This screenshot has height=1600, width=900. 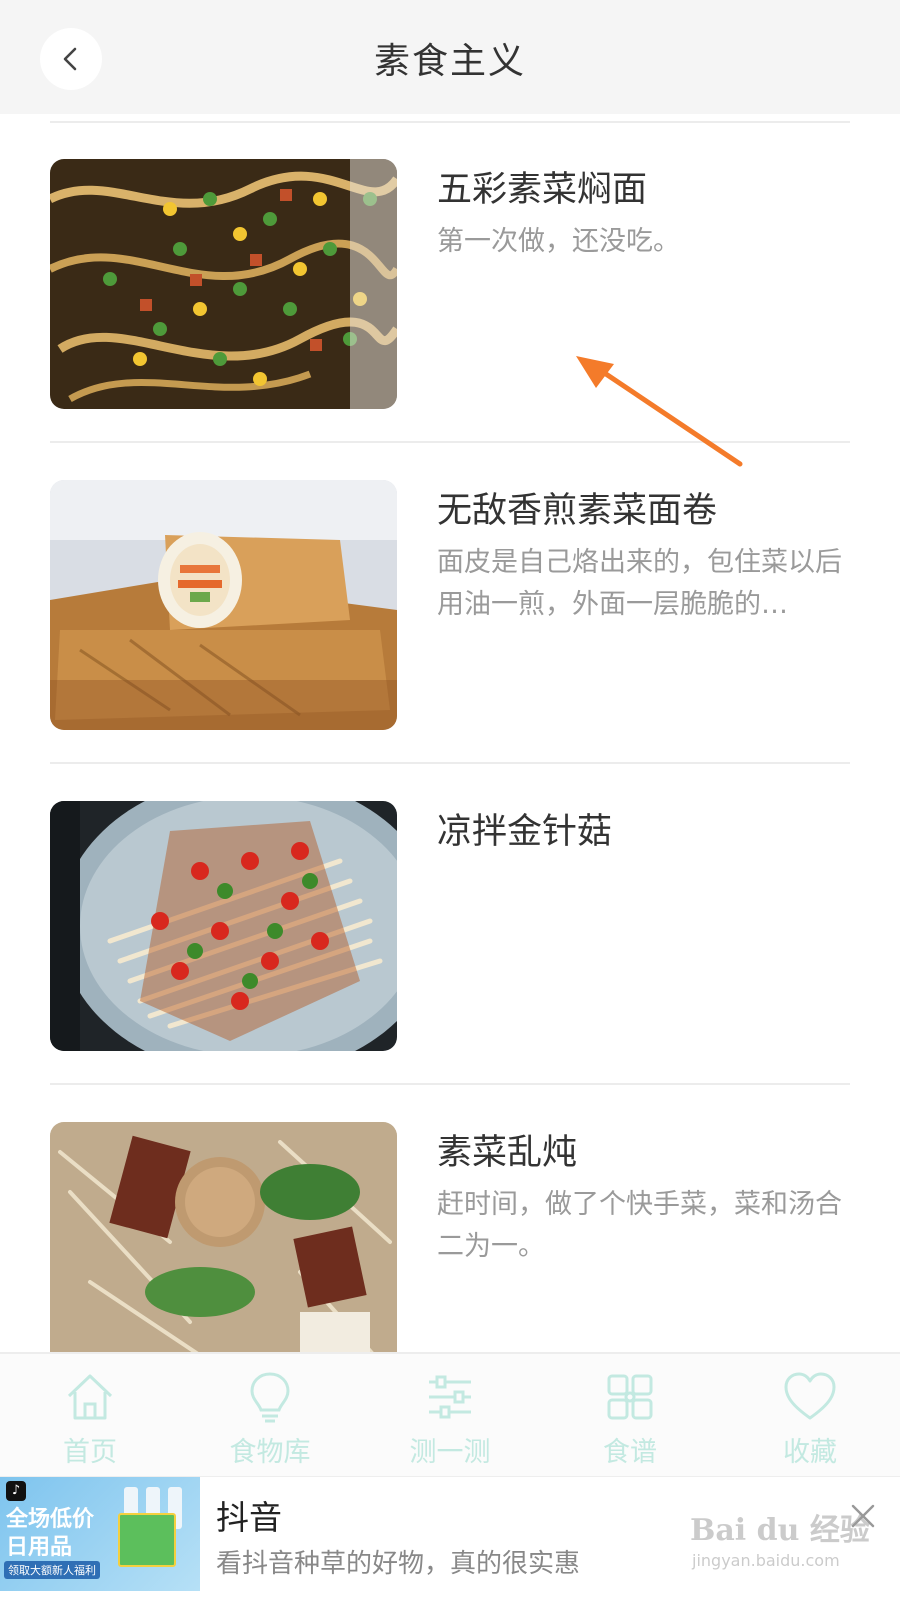 I want to click on recipe-item-enoki-salad: 凉拌金针菇, so click(x=450, y=926).